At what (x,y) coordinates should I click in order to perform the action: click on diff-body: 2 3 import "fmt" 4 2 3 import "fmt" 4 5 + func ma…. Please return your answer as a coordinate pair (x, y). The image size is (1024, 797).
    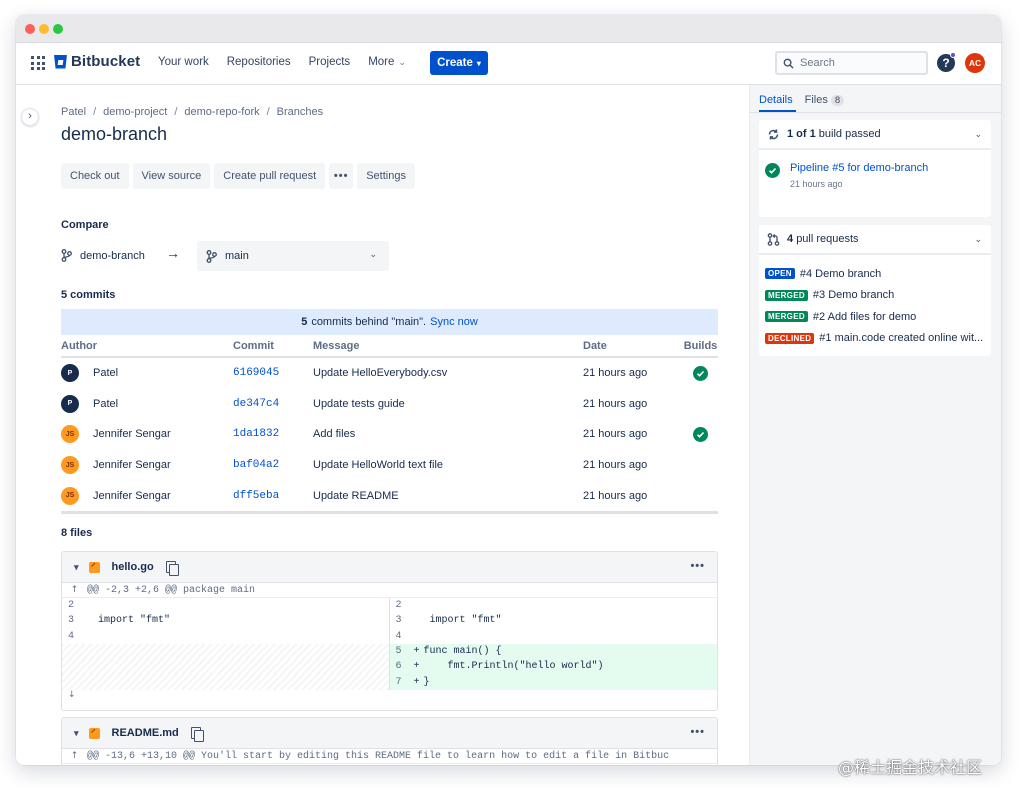
    Looking at the image, I should click on (389, 644).